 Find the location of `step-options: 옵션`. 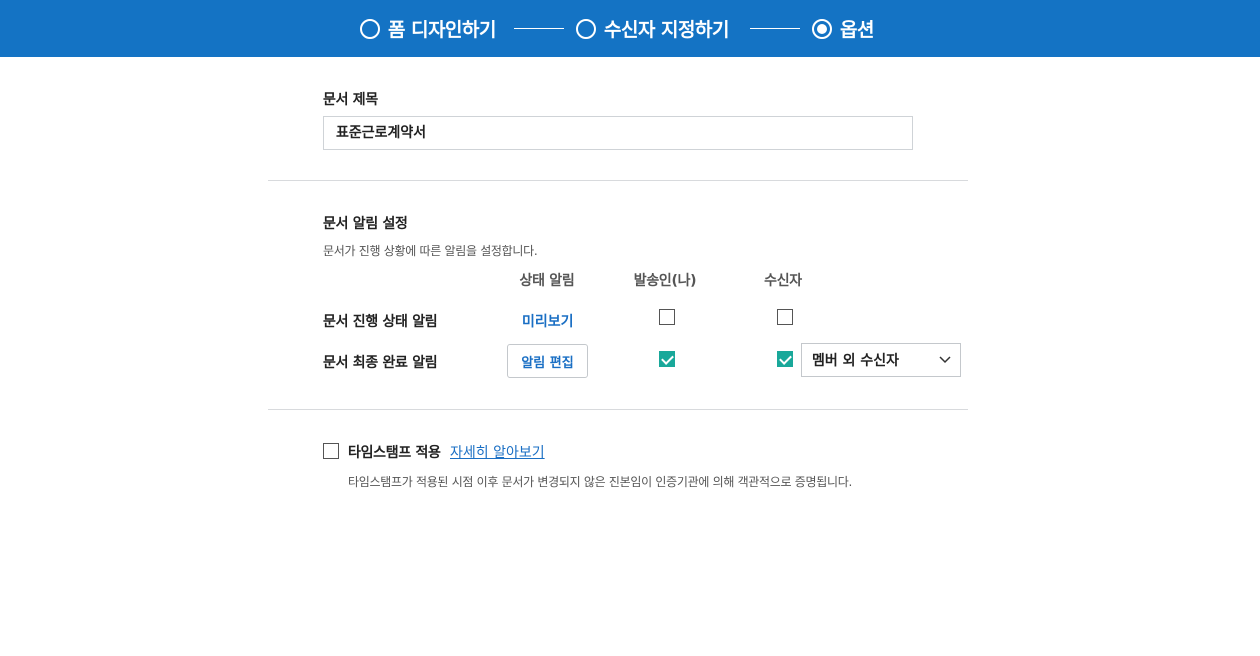

step-options: 옵션 is located at coordinates (843, 28).